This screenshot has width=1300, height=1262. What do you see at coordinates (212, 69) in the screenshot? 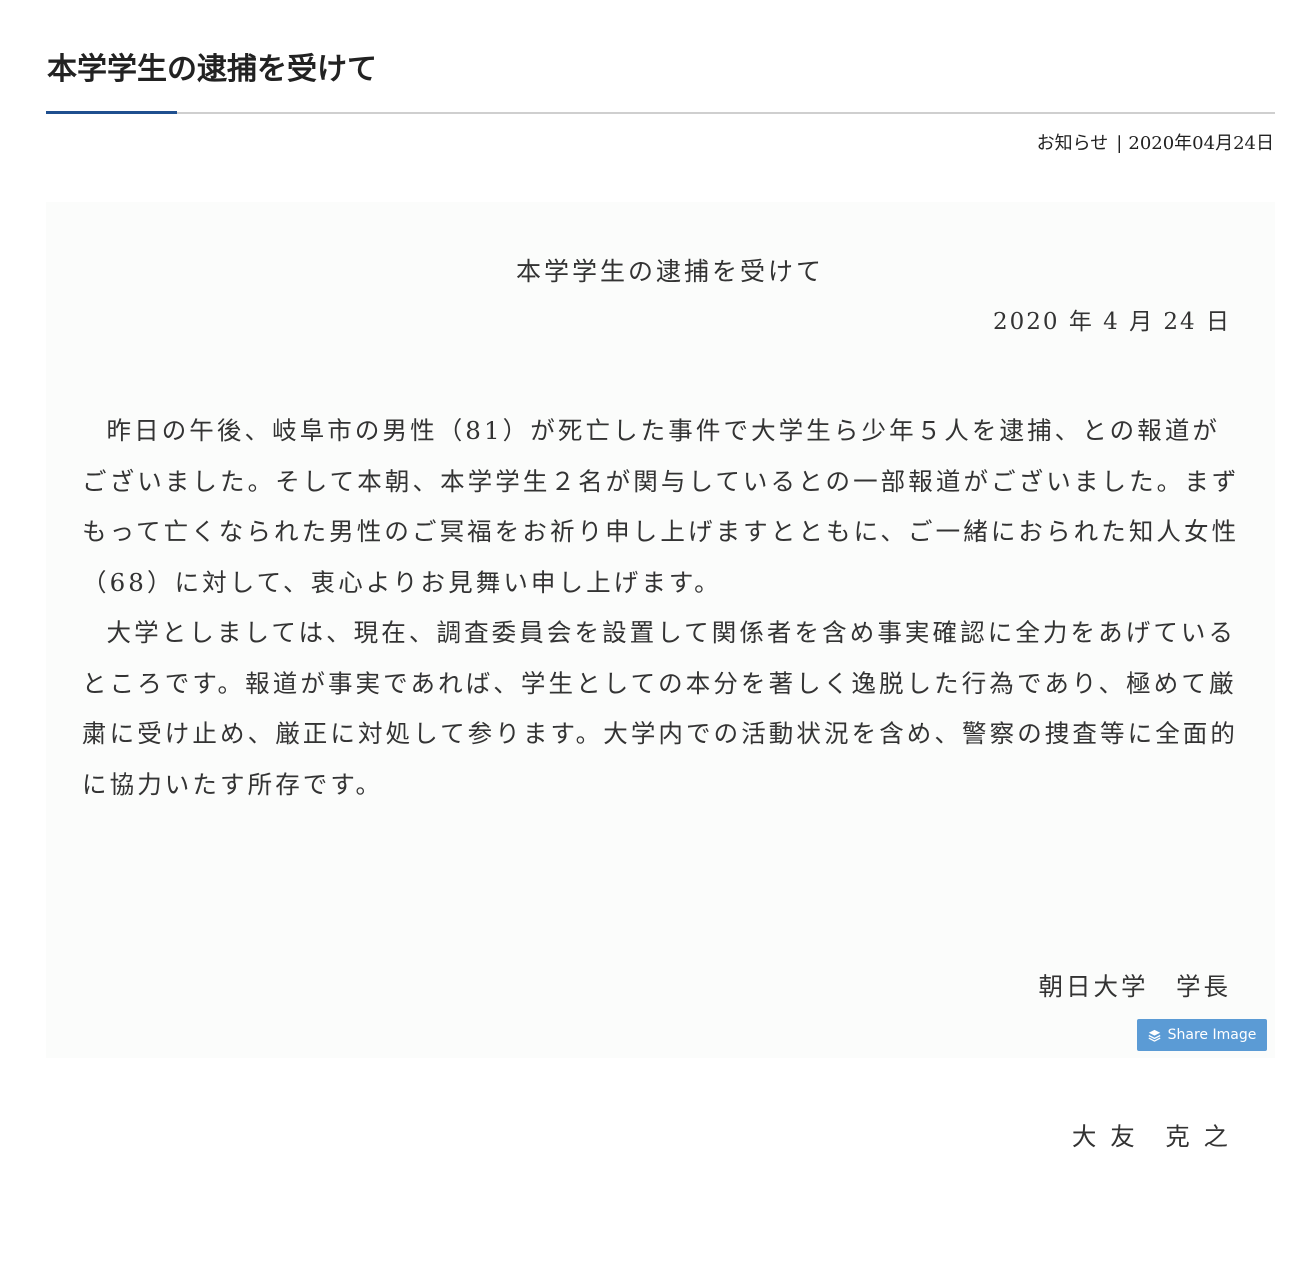
I see `page-title: 本学学生の逮捕を受けて` at bounding box center [212, 69].